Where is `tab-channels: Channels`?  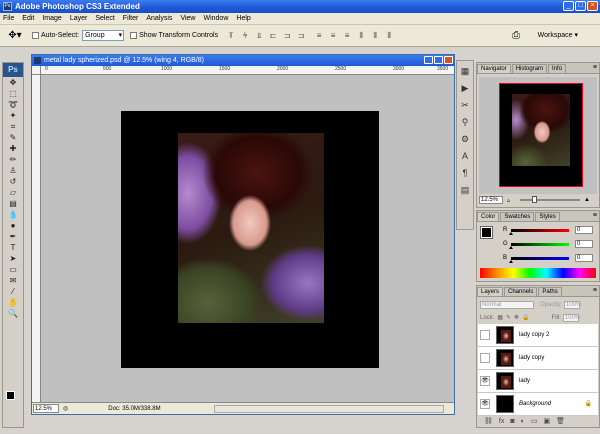 tab-channels: Channels is located at coordinates (521, 291).